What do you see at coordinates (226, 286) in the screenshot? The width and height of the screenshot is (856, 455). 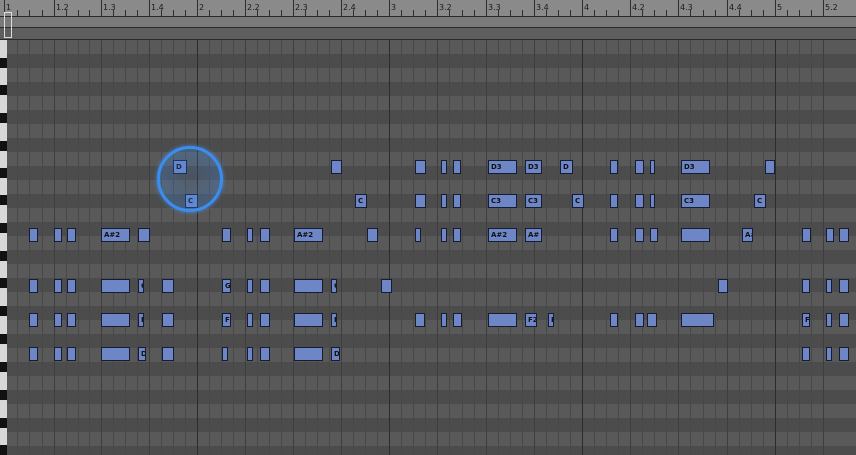 I see `midi-note: G` at bounding box center [226, 286].